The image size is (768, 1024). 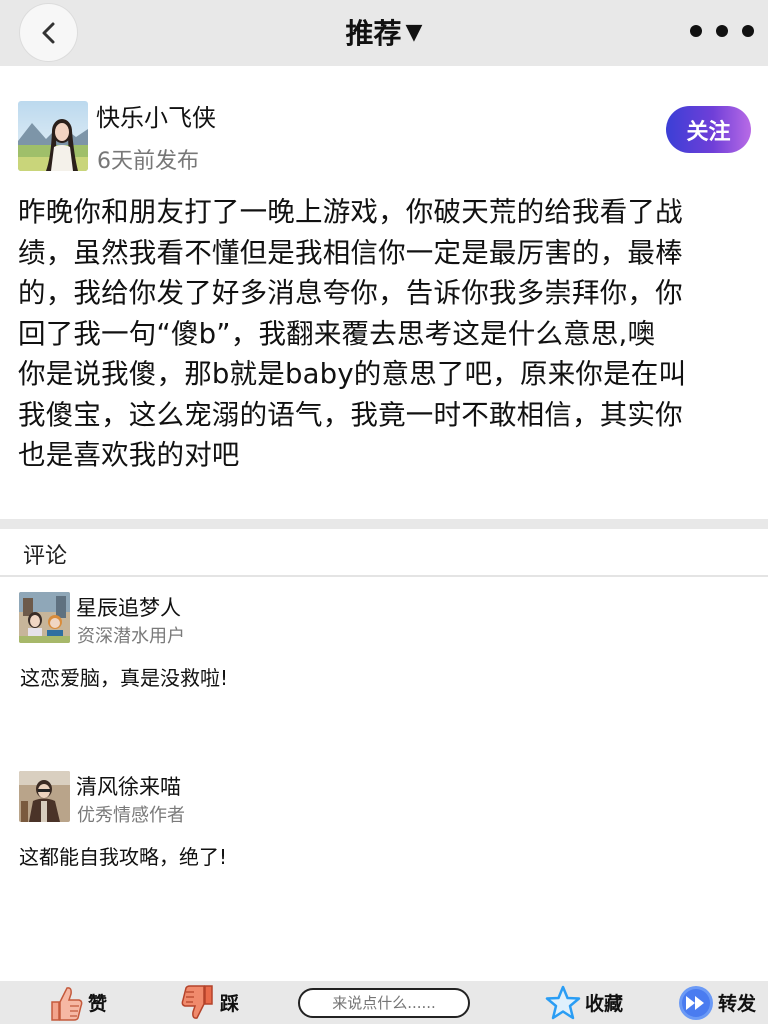 I want to click on post-line: 昨晚你和朋友打了一晚上游戏，你破天荒的给我看了战, so click(x=350, y=212).